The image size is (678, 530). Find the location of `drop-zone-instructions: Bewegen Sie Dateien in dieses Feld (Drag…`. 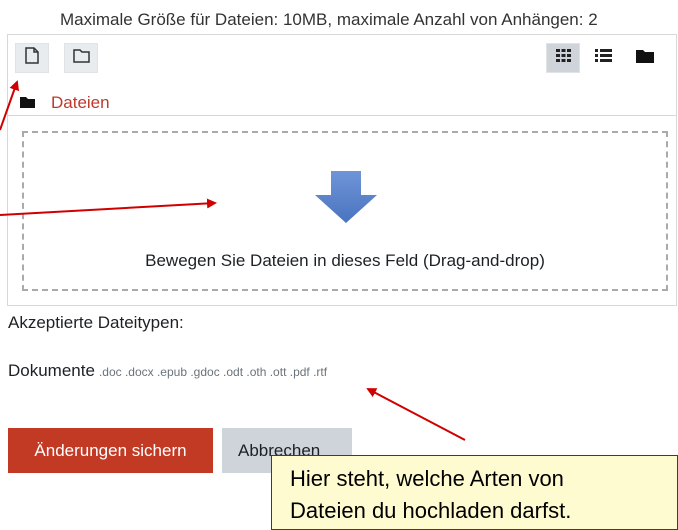

drop-zone-instructions: Bewegen Sie Dateien in dieses Feld (Drag… is located at coordinates (345, 260).